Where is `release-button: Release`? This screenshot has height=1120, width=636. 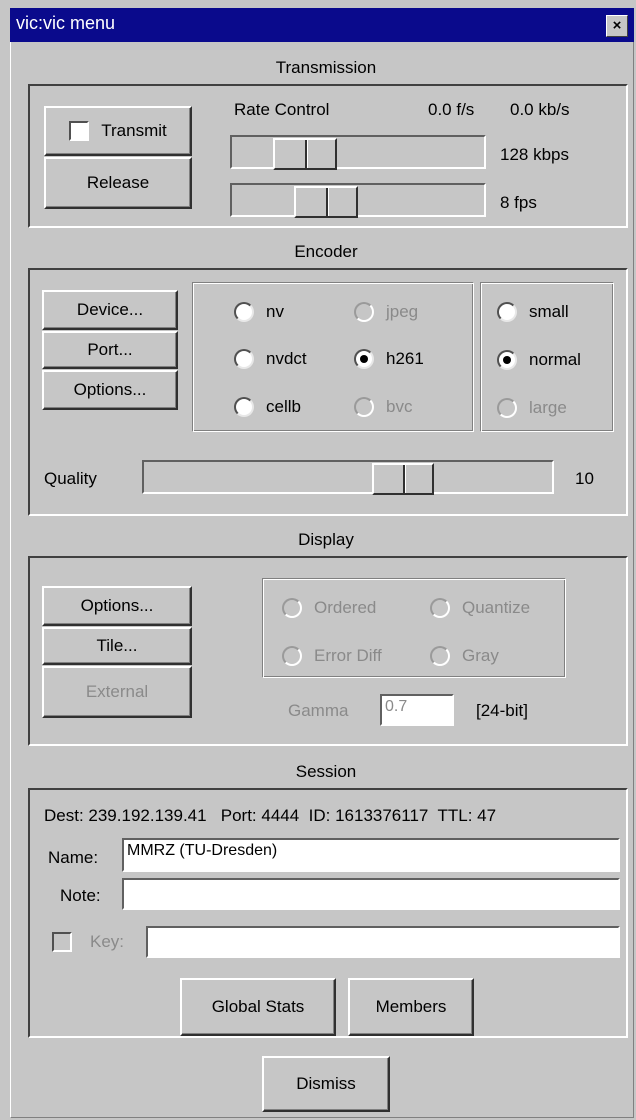 release-button: Release is located at coordinates (118, 183).